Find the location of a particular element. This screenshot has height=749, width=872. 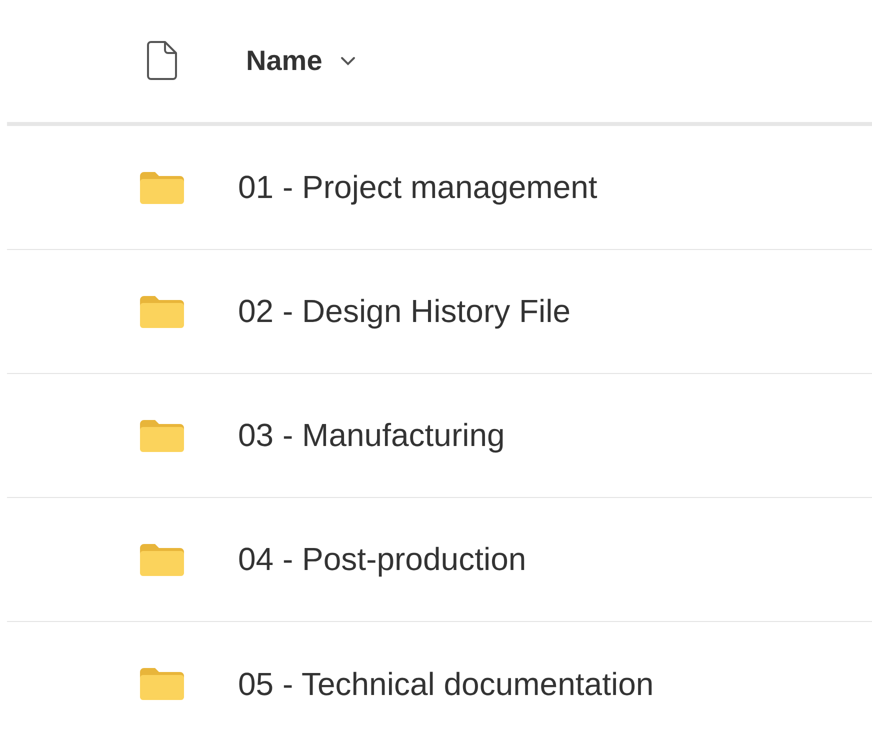

folder-name: 05 - Technical documentation is located at coordinates (446, 684).